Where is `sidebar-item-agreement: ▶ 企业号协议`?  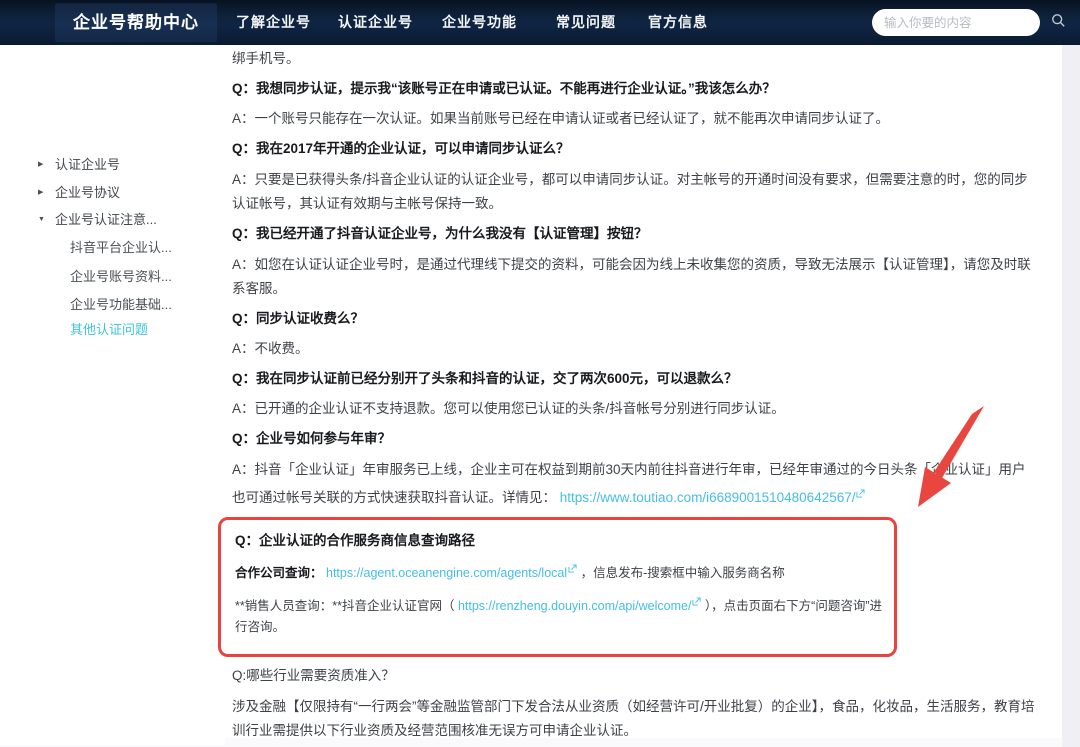 sidebar-item-agreement: ▶ 企业号协议 is located at coordinates (112, 193).